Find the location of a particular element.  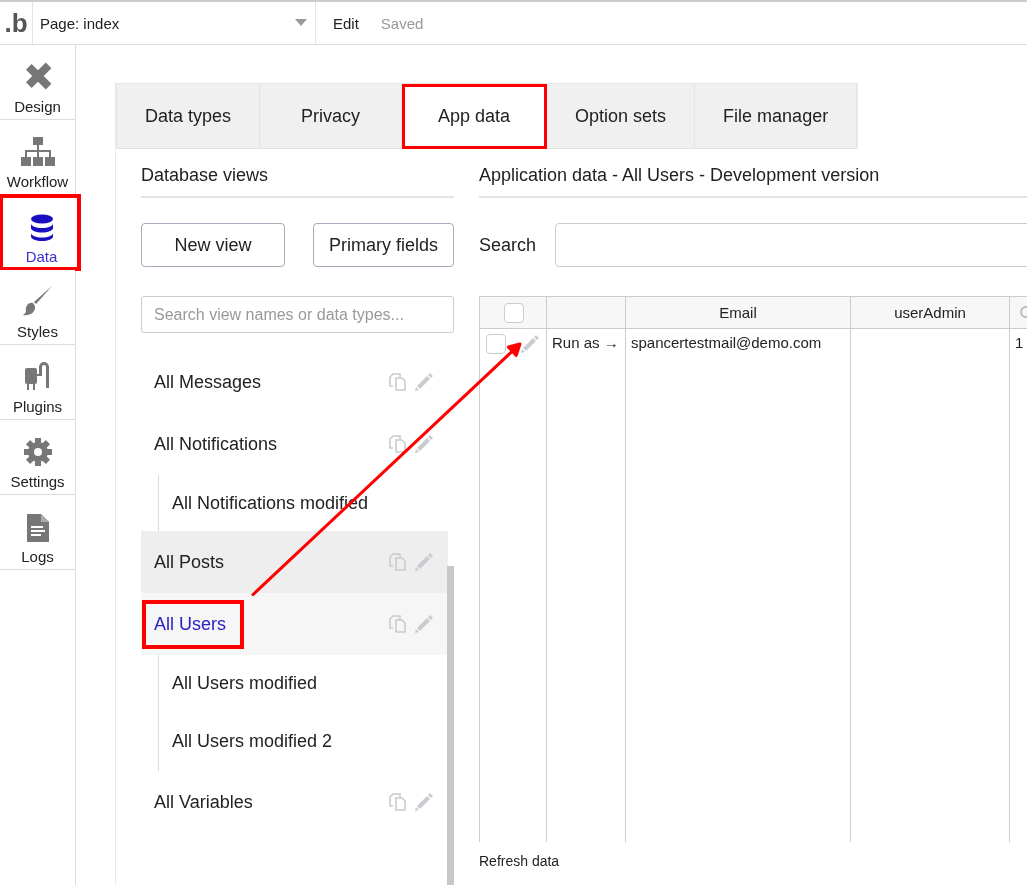

section-title: Application data - All Users - Development version is located at coordinates (753, 173).